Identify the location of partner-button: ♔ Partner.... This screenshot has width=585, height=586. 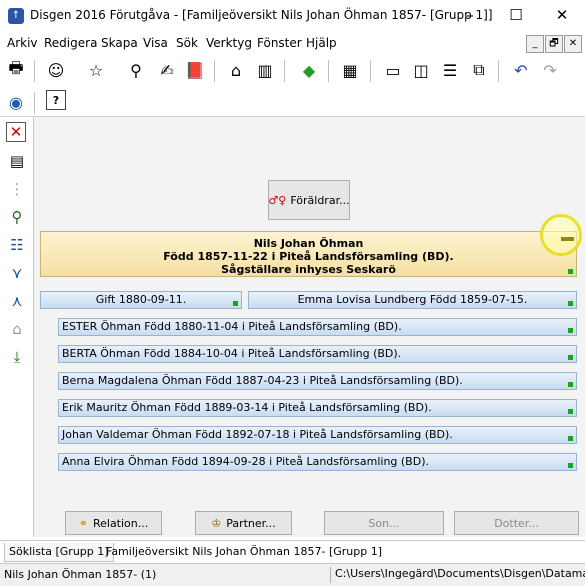
(243, 523).